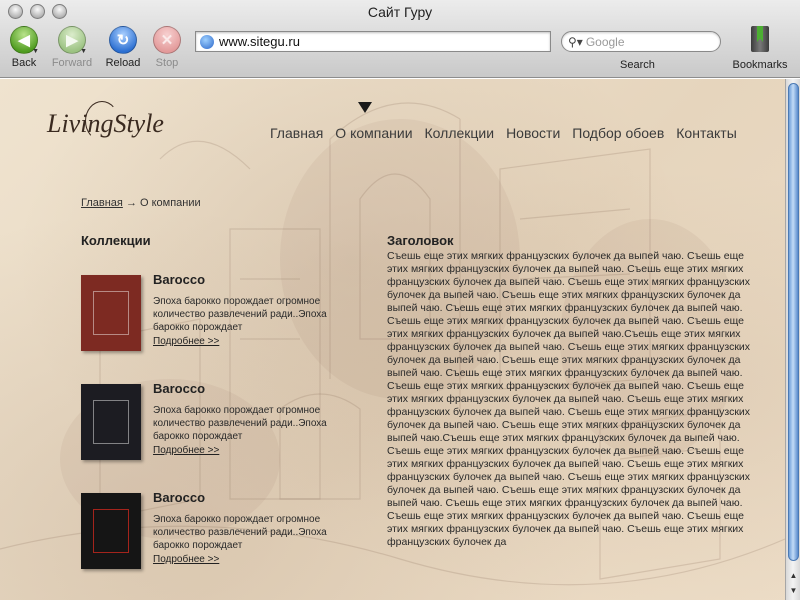 The image size is (800, 600). I want to click on search-input, so click(645, 41).